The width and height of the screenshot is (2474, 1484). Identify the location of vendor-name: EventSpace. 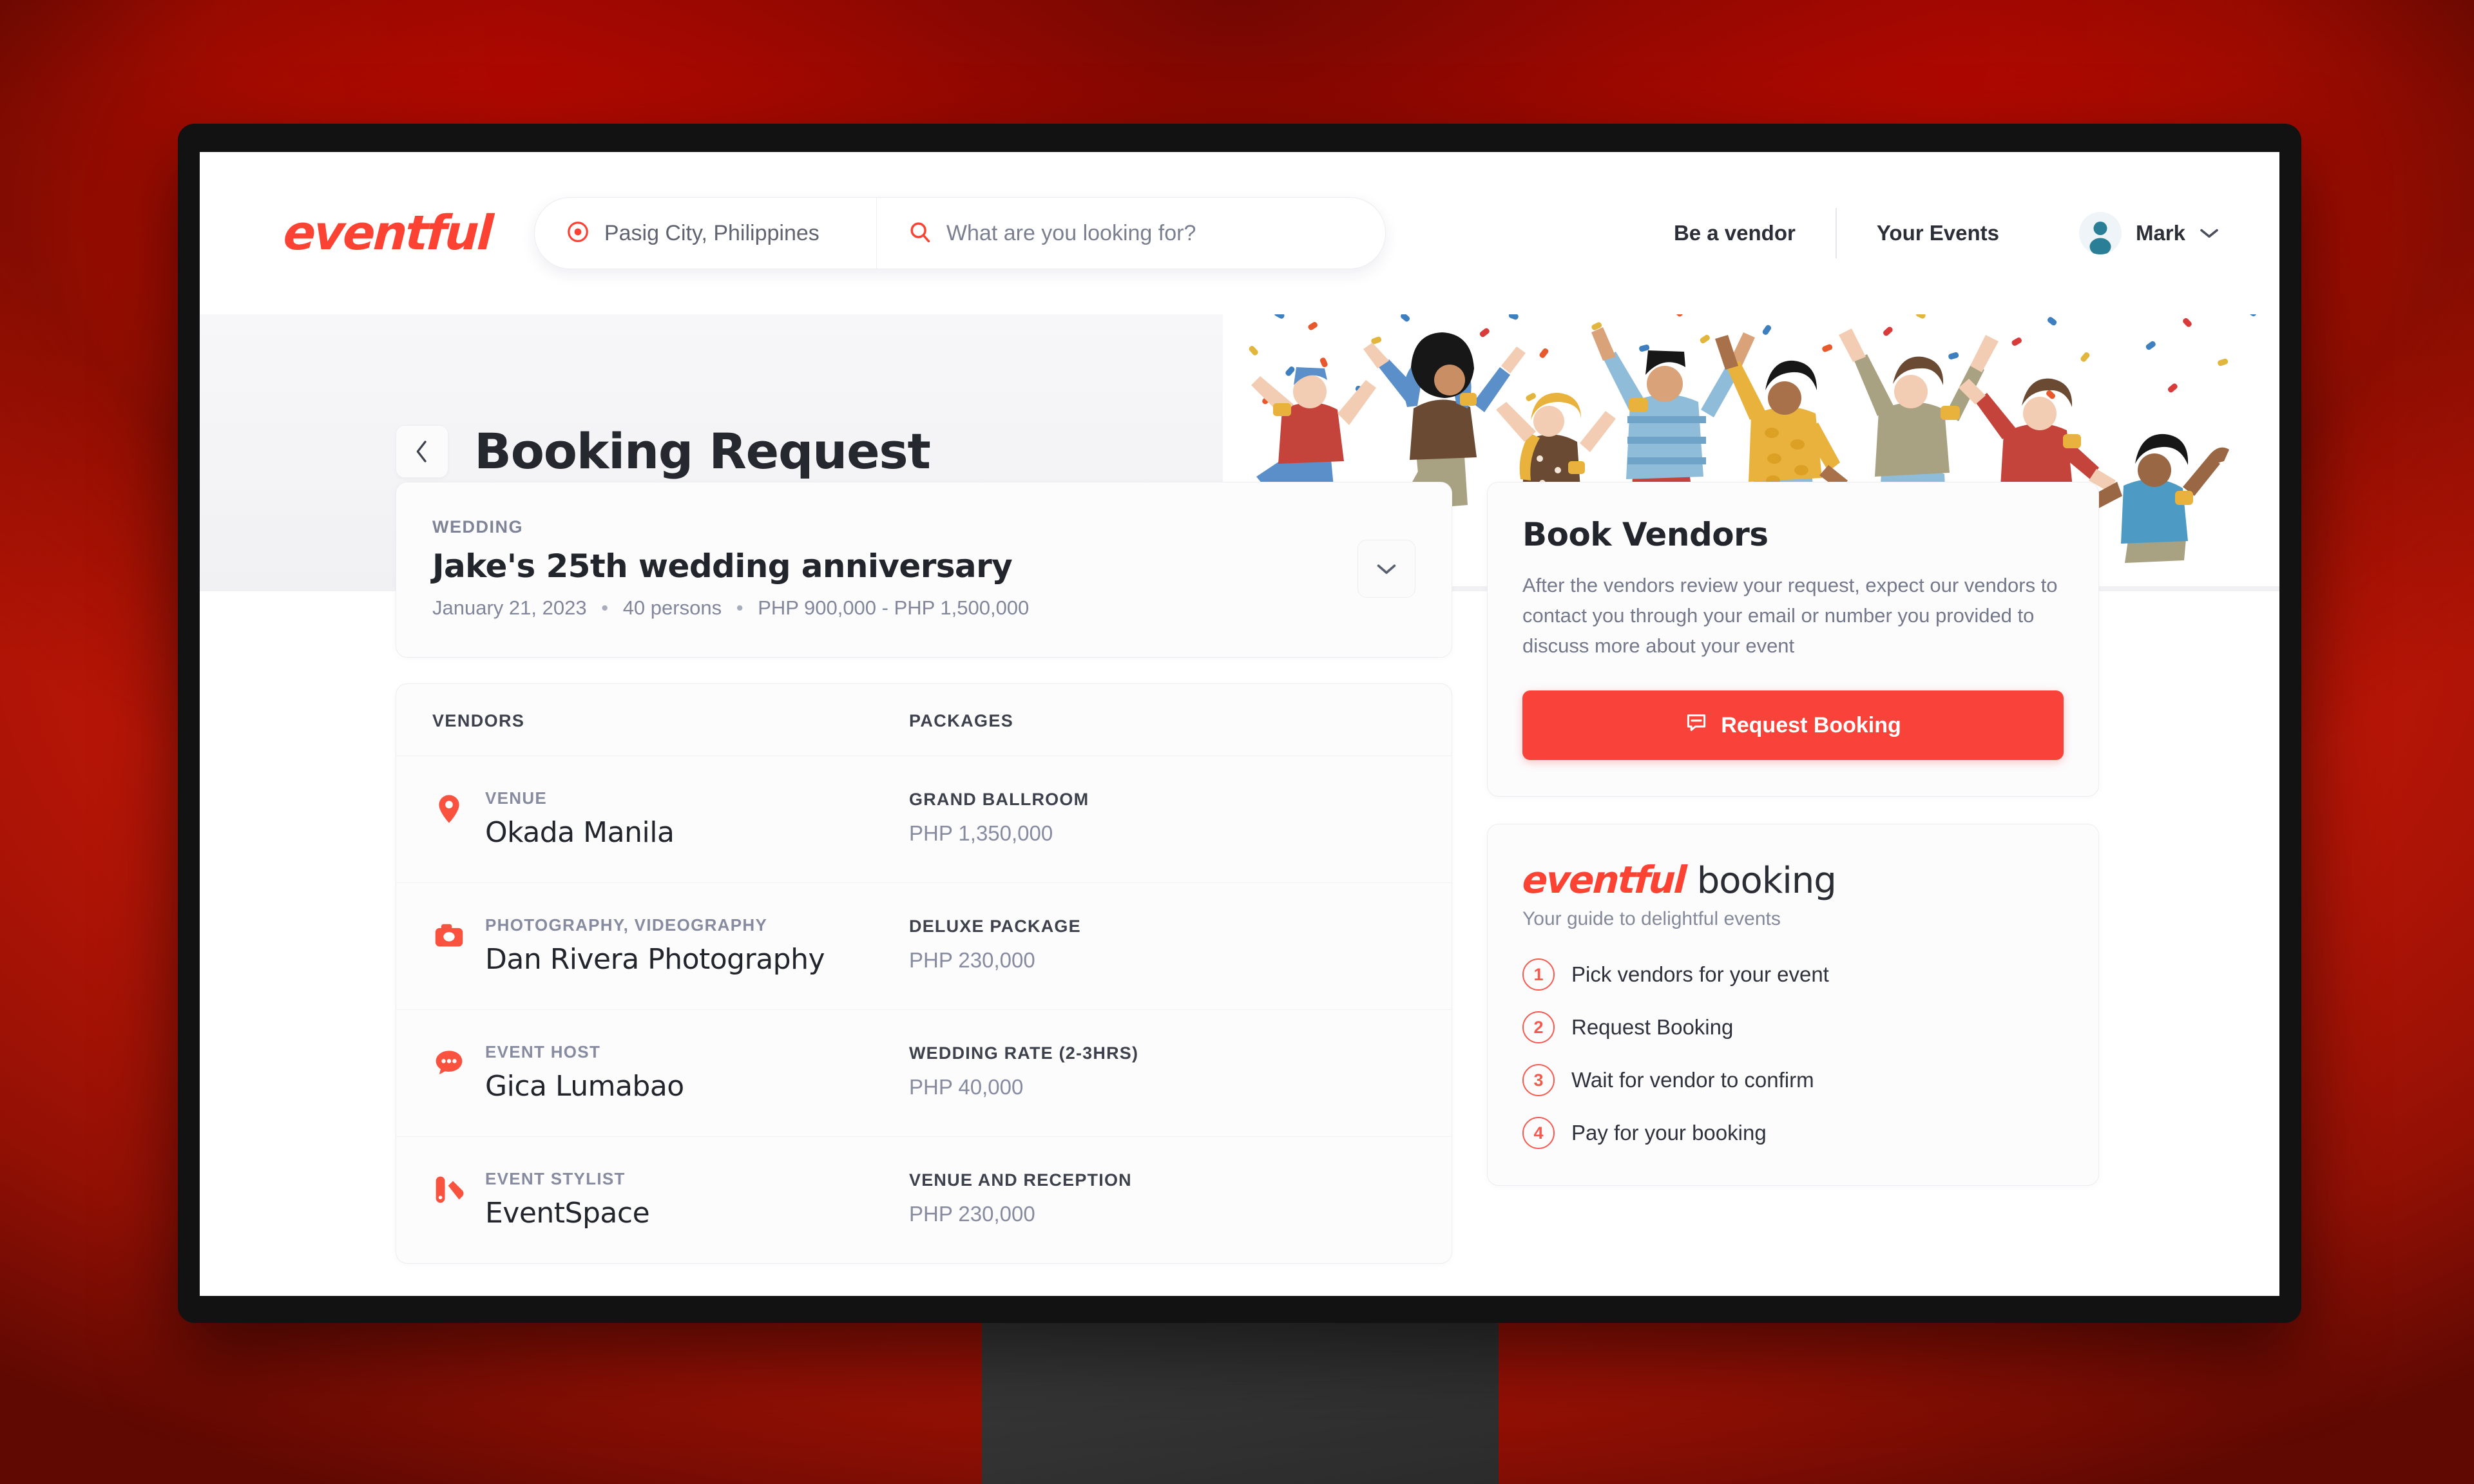
(567, 1213).